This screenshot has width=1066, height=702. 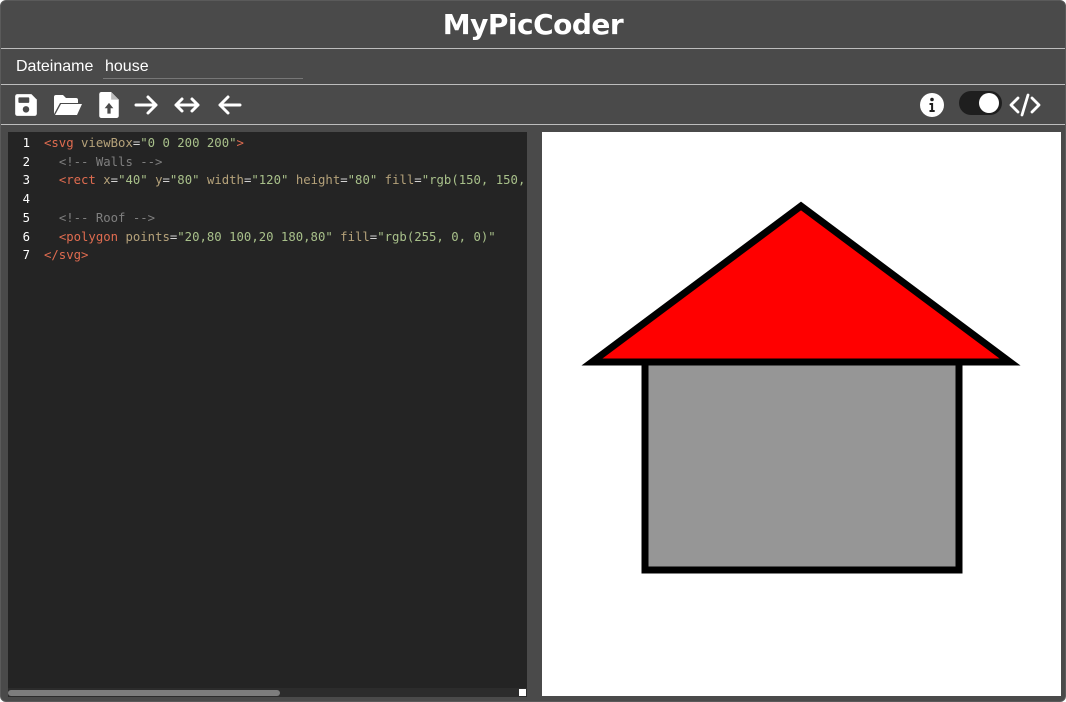 What do you see at coordinates (26, 143) in the screenshot?
I see `line-number: 1` at bounding box center [26, 143].